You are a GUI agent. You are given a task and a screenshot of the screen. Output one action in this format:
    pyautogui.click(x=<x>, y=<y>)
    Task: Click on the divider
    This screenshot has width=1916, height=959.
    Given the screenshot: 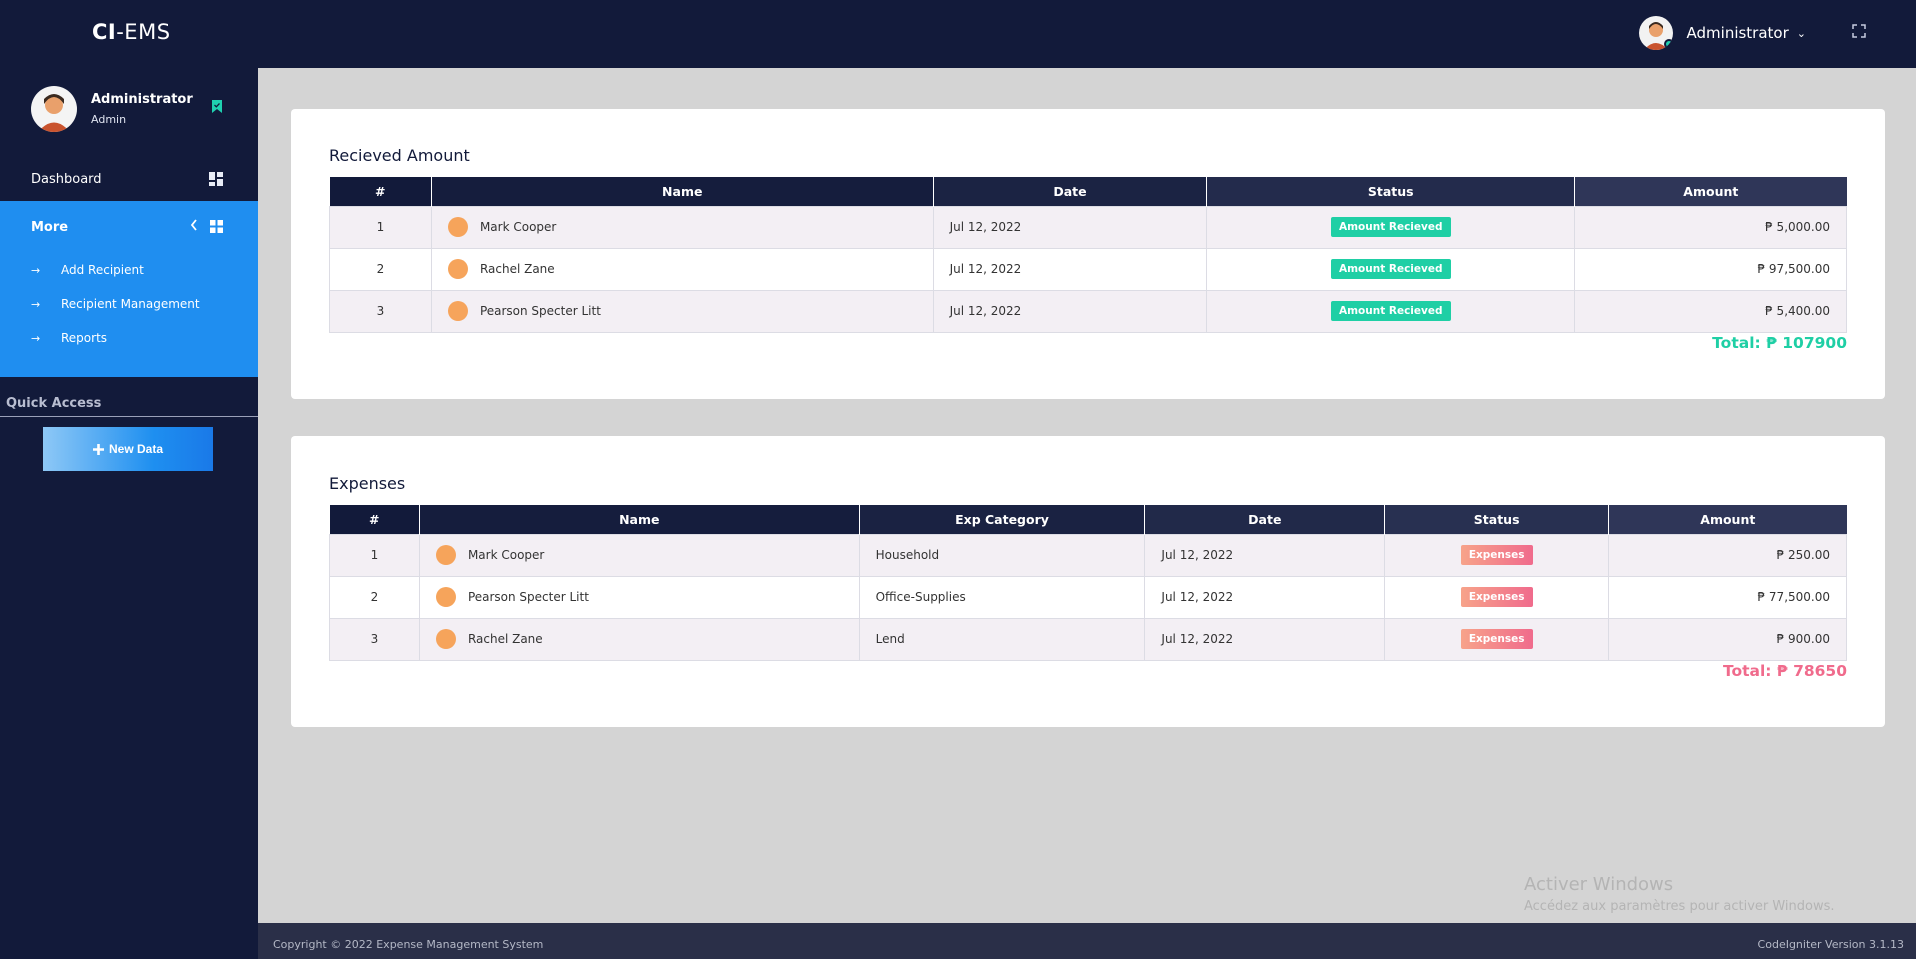 What is the action you would take?
    pyautogui.click(x=129, y=416)
    